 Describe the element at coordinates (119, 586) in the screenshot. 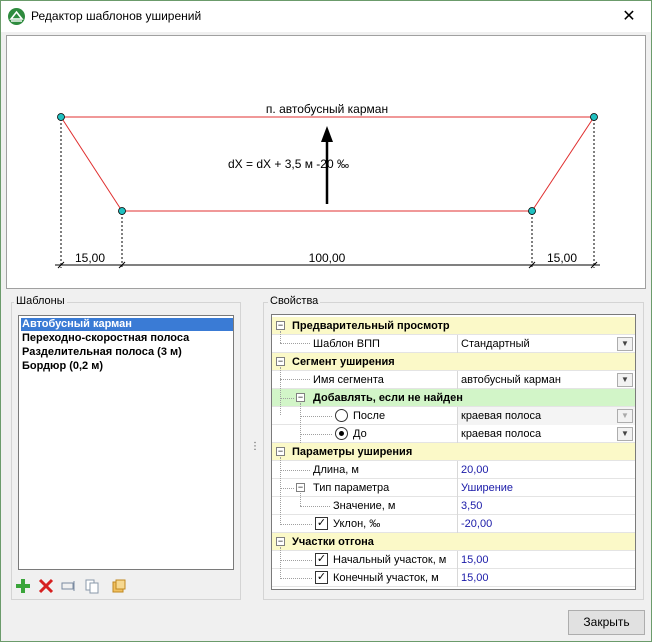

I see `import-icon` at that location.